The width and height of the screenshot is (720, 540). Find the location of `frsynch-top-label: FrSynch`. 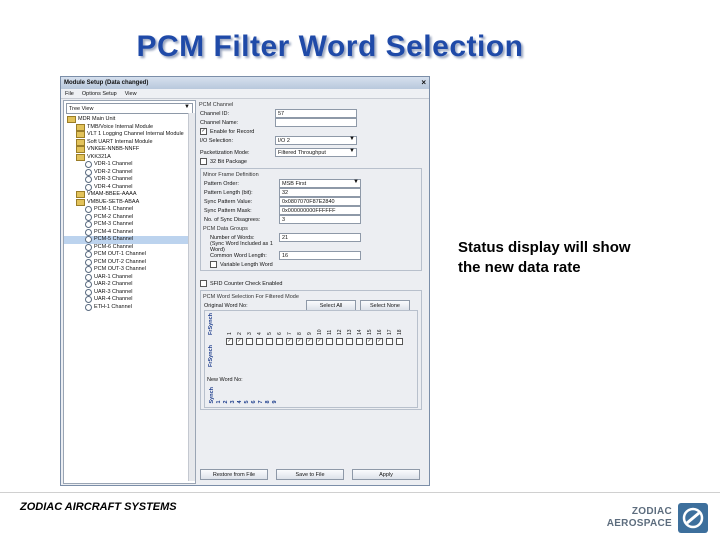

frsynch-top-label: FrSynch is located at coordinates (211, 324).